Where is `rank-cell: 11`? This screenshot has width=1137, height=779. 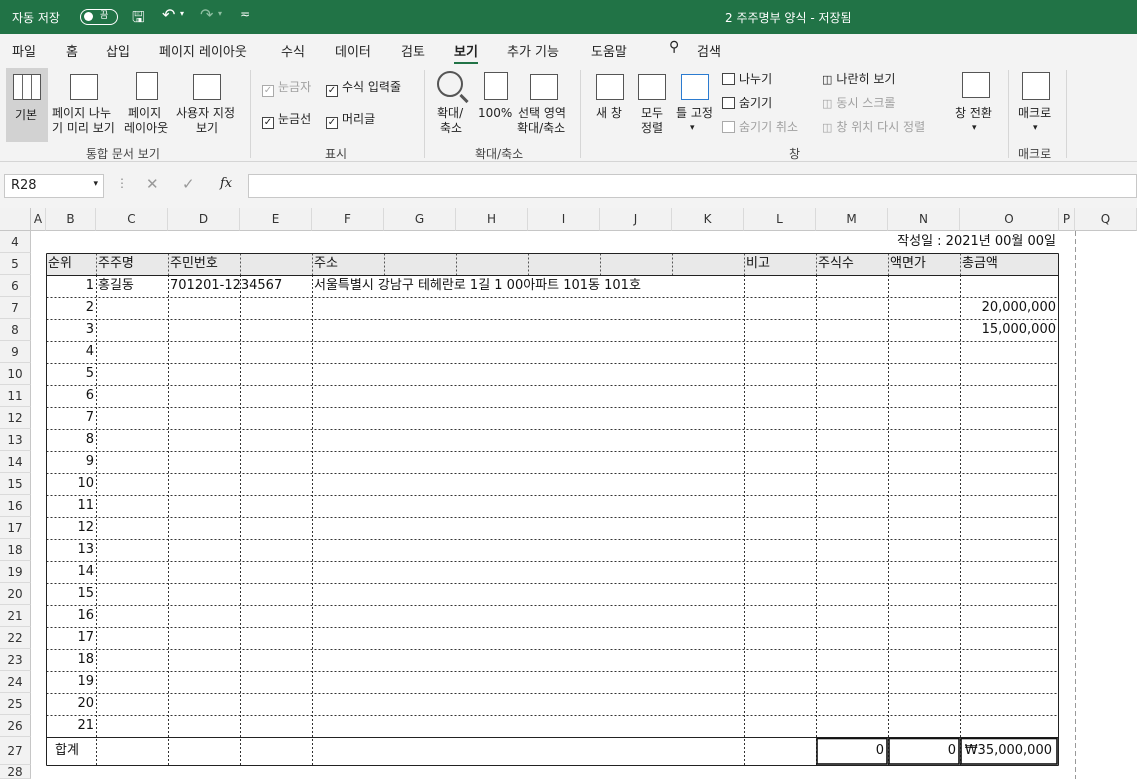 rank-cell: 11 is located at coordinates (71, 506).